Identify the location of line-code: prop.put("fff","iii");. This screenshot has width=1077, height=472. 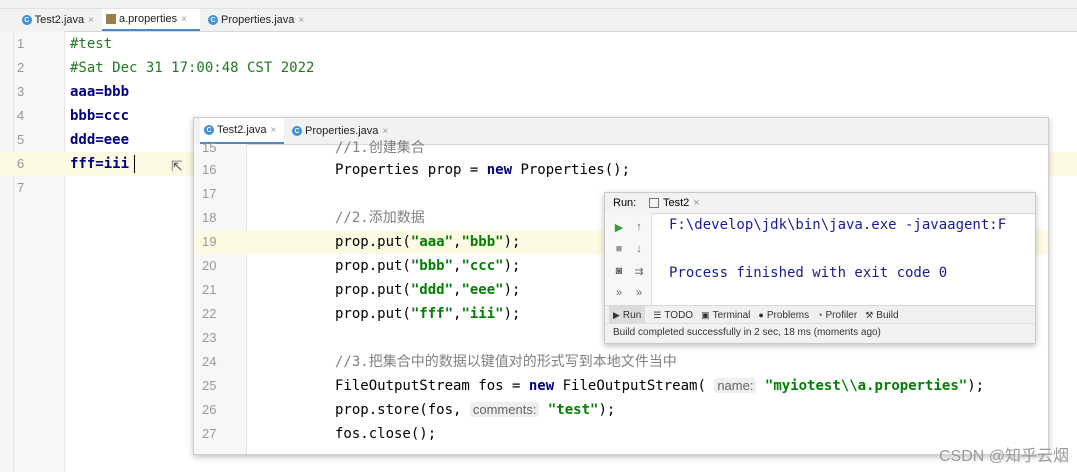
(428, 314).